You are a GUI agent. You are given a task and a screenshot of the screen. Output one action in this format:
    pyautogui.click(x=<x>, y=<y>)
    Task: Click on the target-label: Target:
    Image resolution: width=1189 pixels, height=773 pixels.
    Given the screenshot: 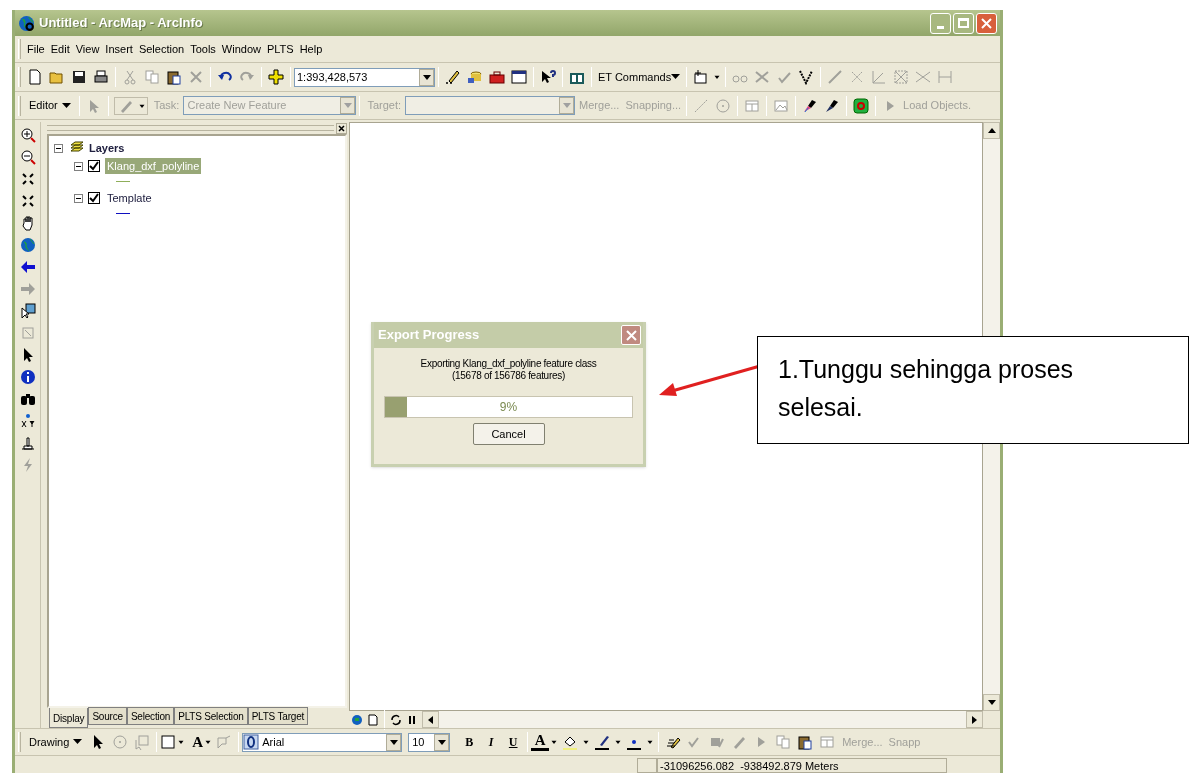 What is the action you would take?
    pyautogui.click(x=384, y=106)
    